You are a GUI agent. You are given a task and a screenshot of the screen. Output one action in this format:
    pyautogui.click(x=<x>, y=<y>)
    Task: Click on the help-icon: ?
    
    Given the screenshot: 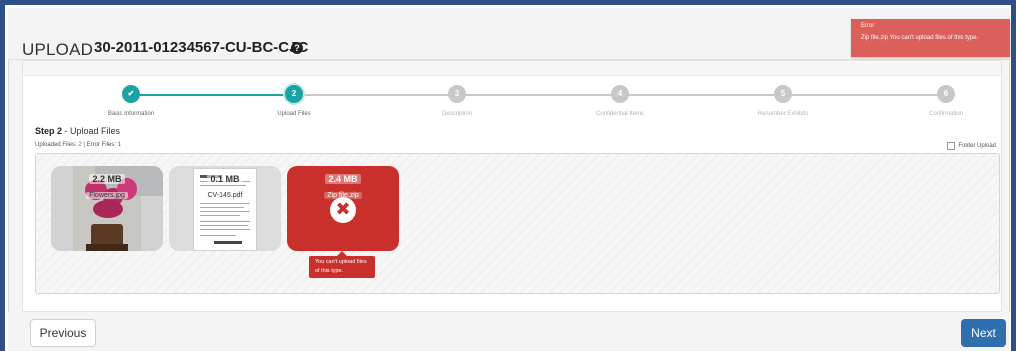 What is the action you would take?
    pyautogui.click(x=297, y=48)
    